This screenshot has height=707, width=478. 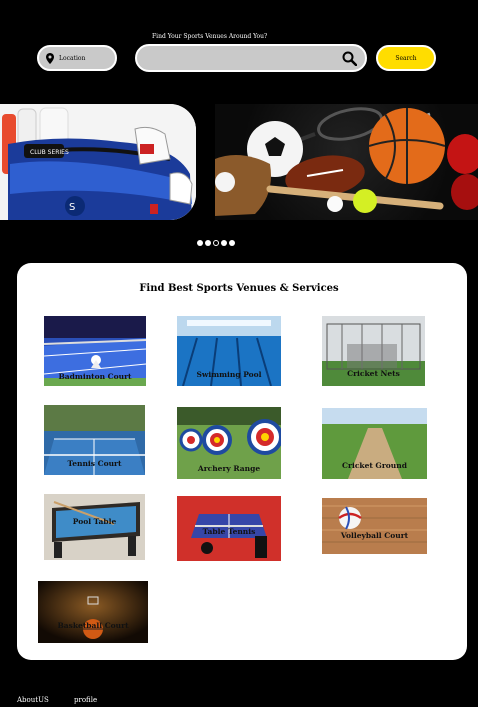 I want to click on sports-balls-image, so click(x=346, y=161).